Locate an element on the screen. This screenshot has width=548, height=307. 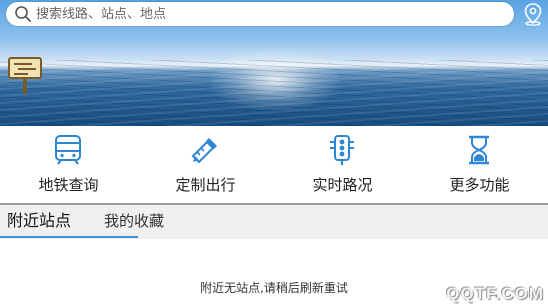
tab-my-favorites: 我的收藏 is located at coordinates (149, 222).